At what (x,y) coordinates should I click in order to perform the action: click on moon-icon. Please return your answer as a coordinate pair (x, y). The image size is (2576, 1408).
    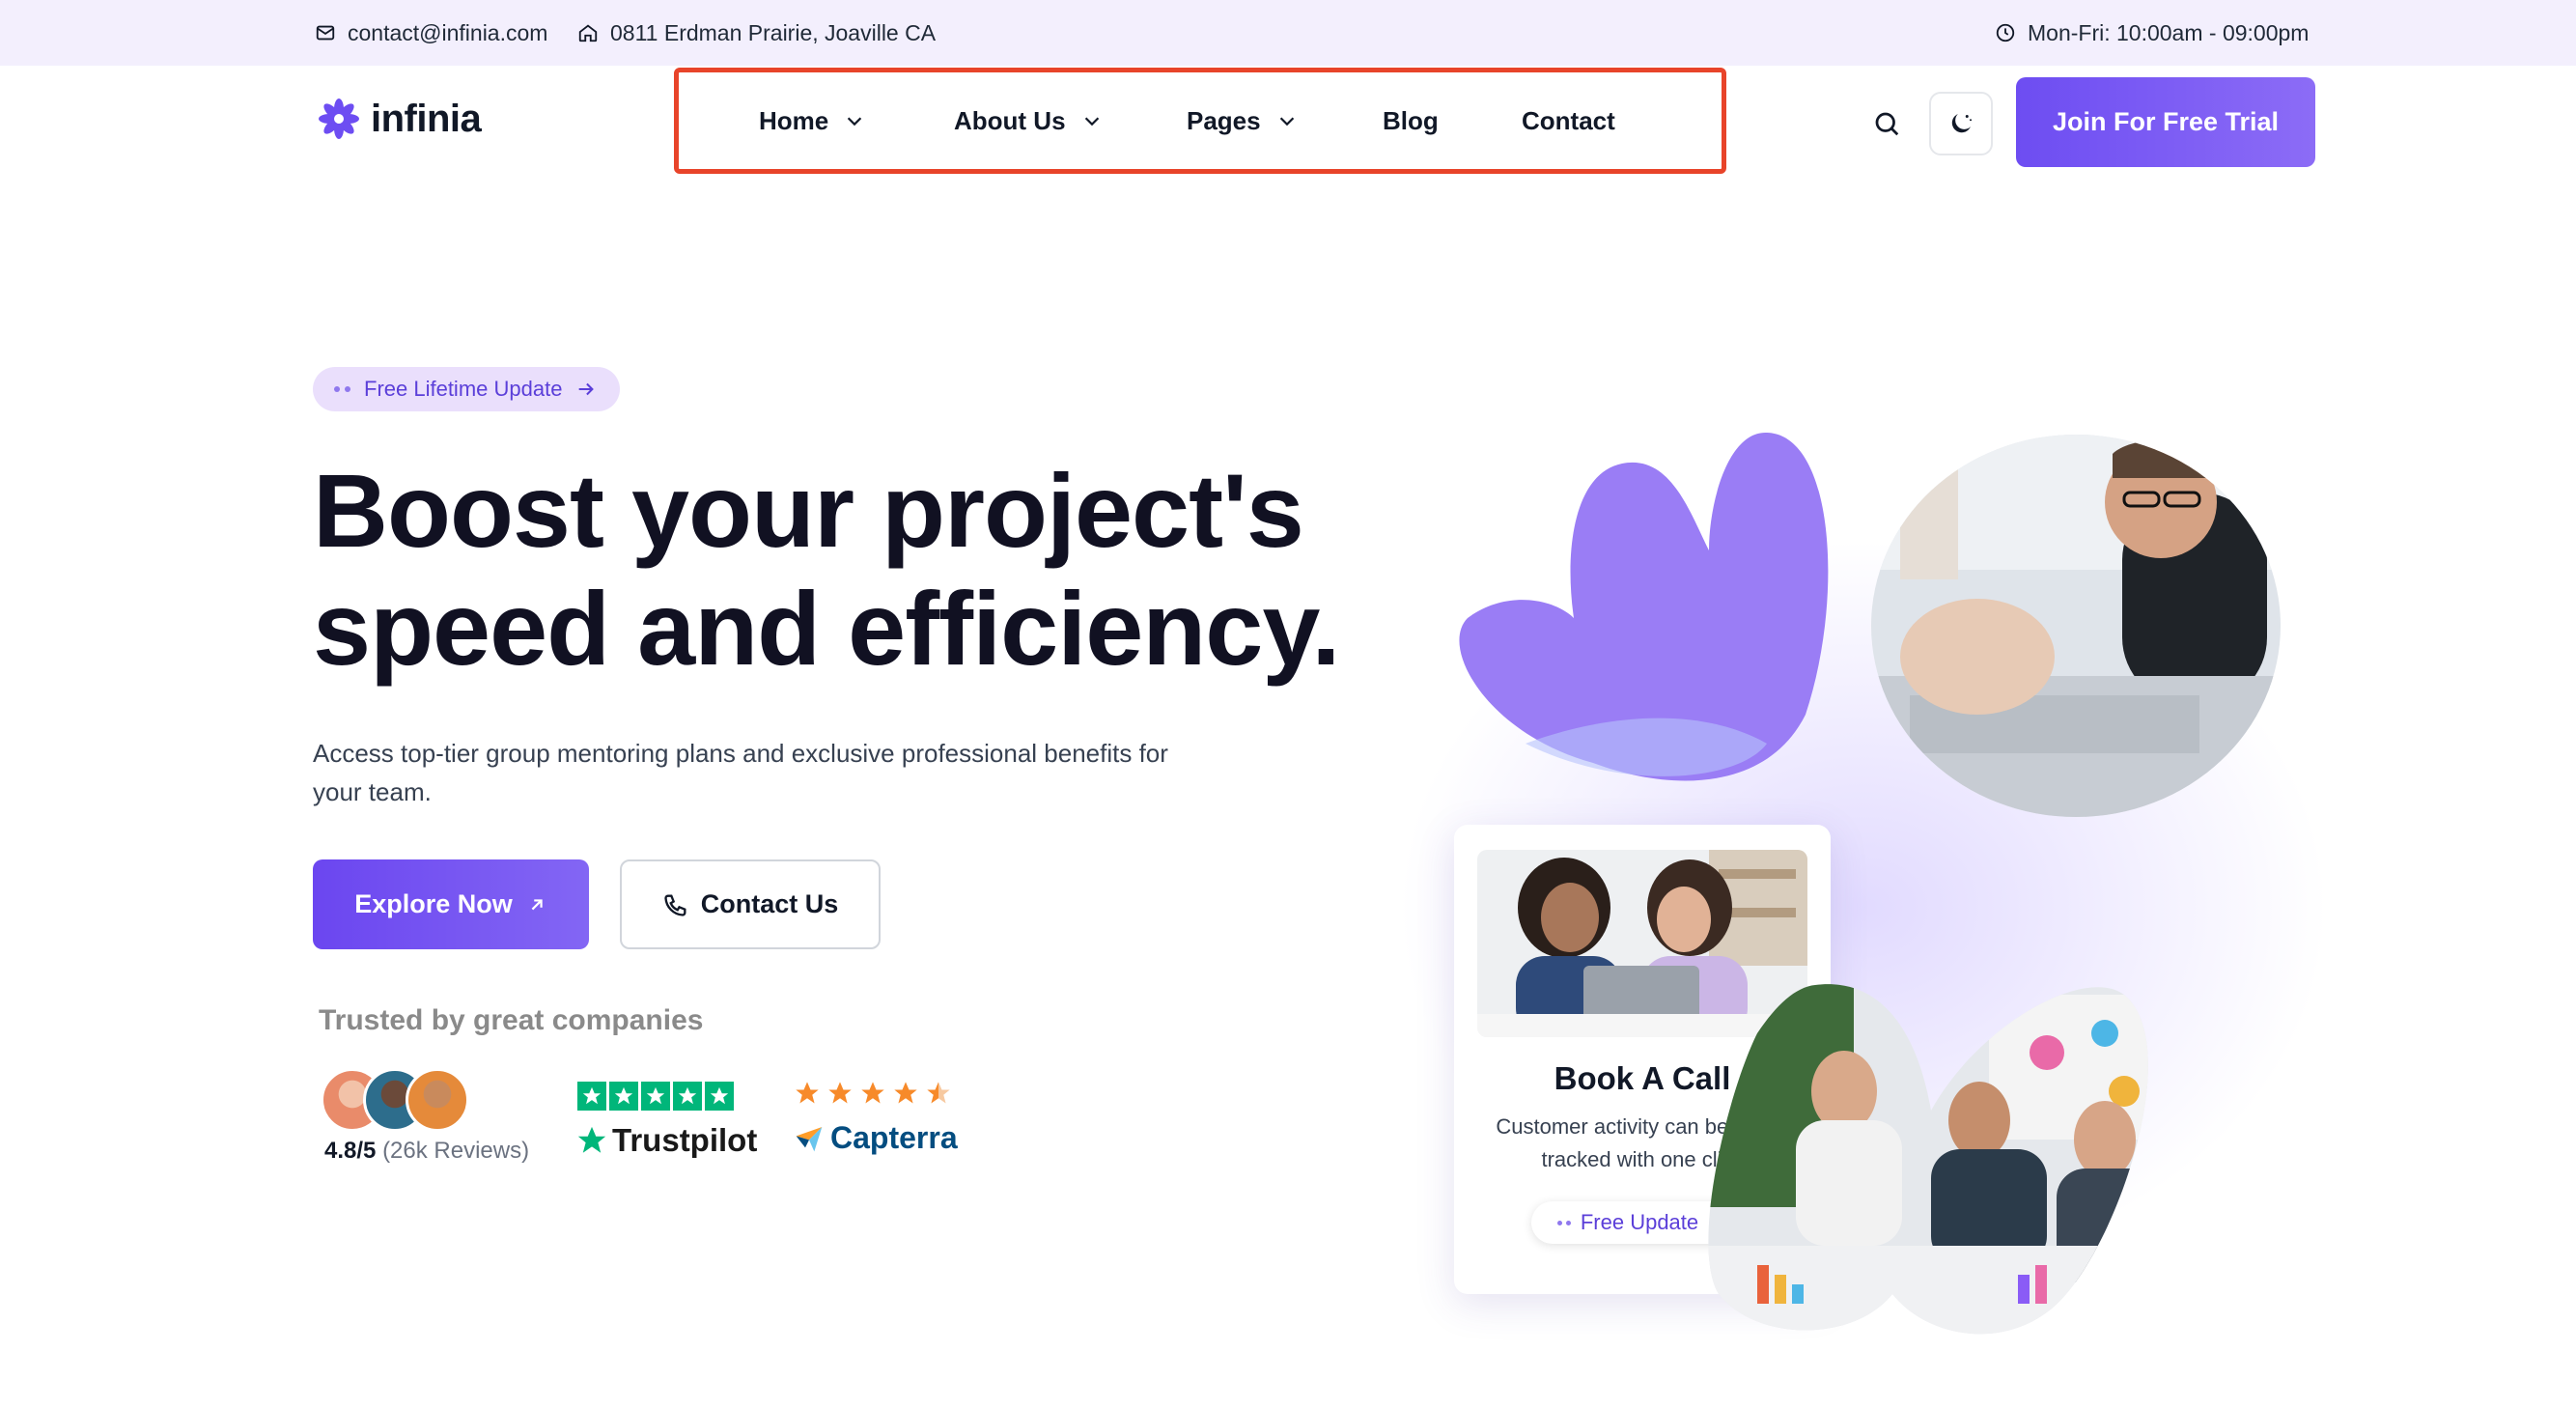
    Looking at the image, I should click on (1962, 123).